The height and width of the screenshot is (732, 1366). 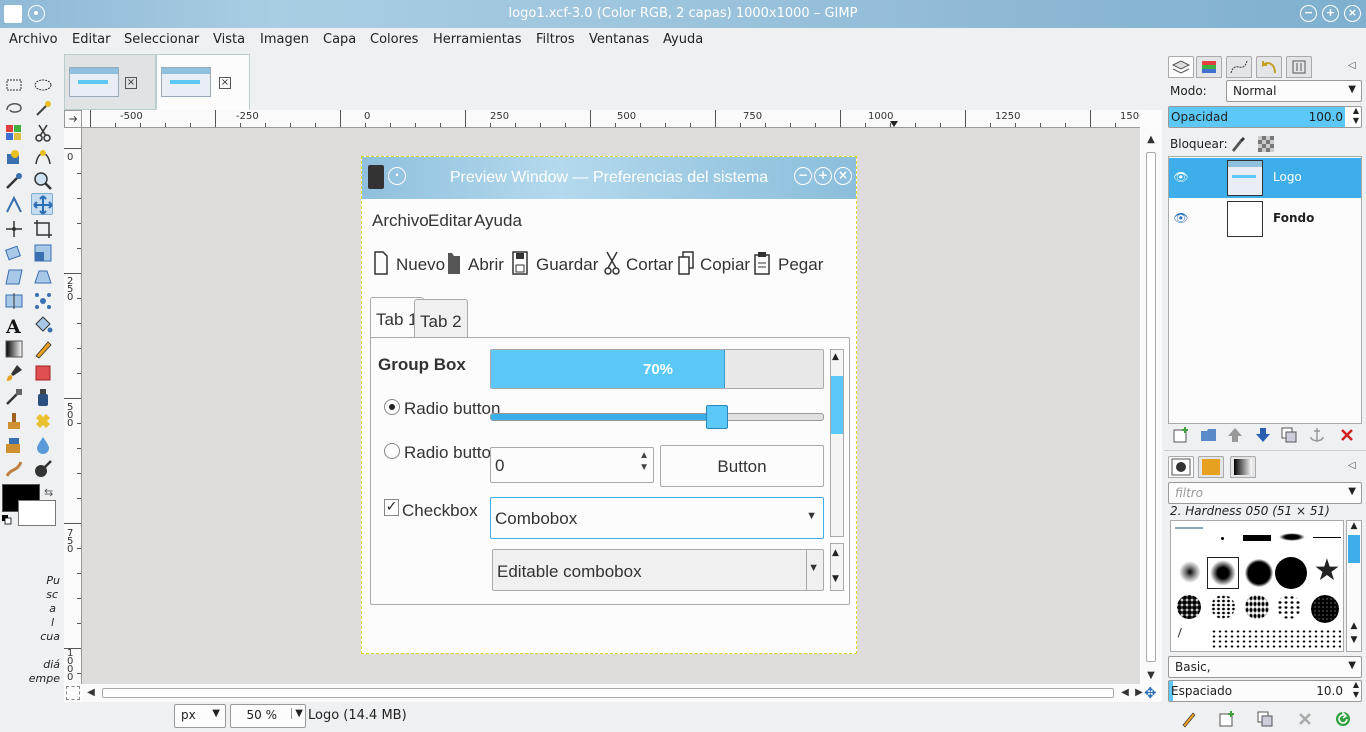 I want to click on menu-archivo: Archivo, so click(x=33, y=39).